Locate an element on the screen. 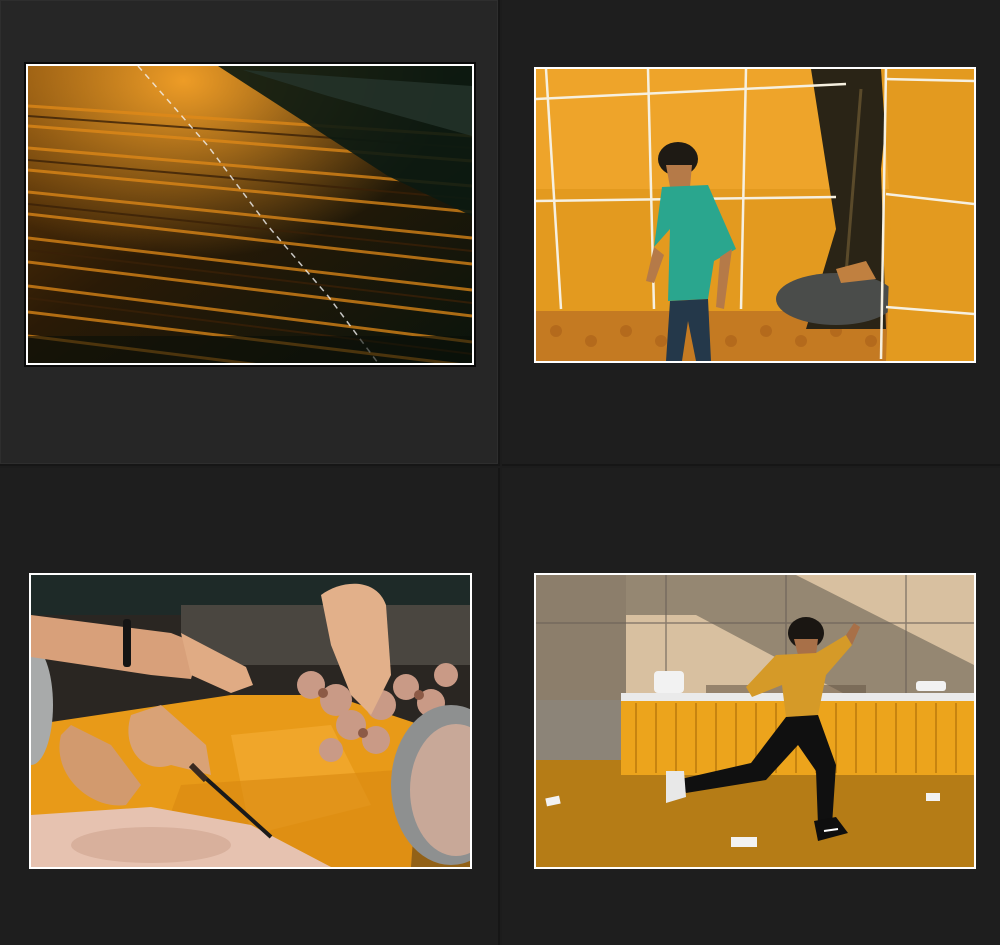  banquet-photo is located at coordinates (755, 721).